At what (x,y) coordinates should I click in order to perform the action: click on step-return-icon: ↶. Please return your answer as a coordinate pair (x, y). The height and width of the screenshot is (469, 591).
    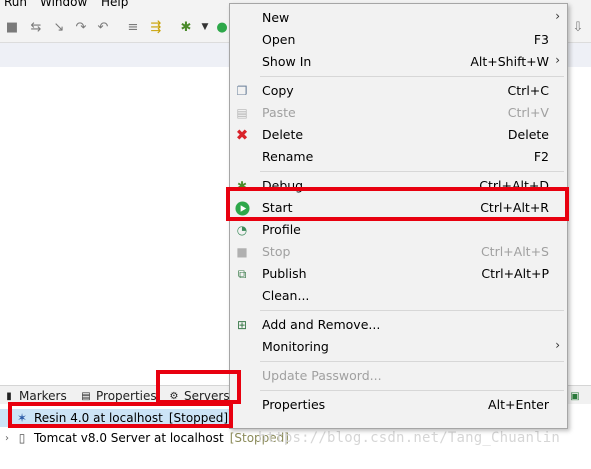
    Looking at the image, I should click on (103, 27).